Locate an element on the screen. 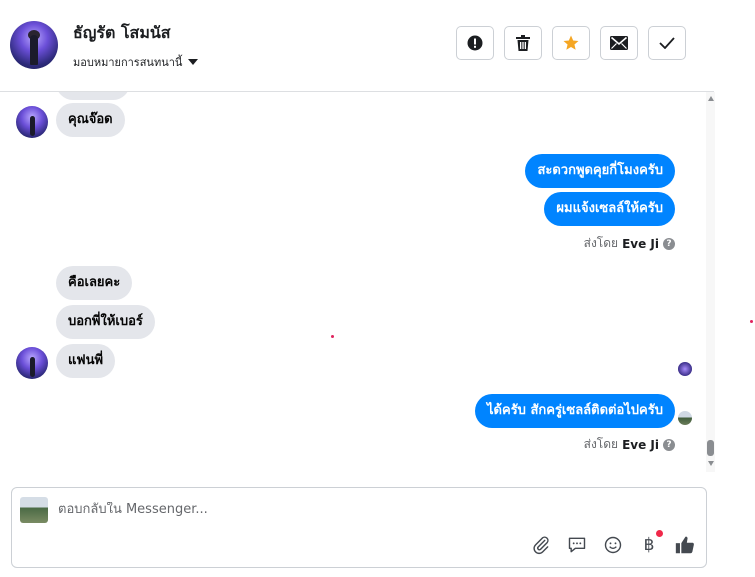  caret-down-icon is located at coordinates (193, 62).